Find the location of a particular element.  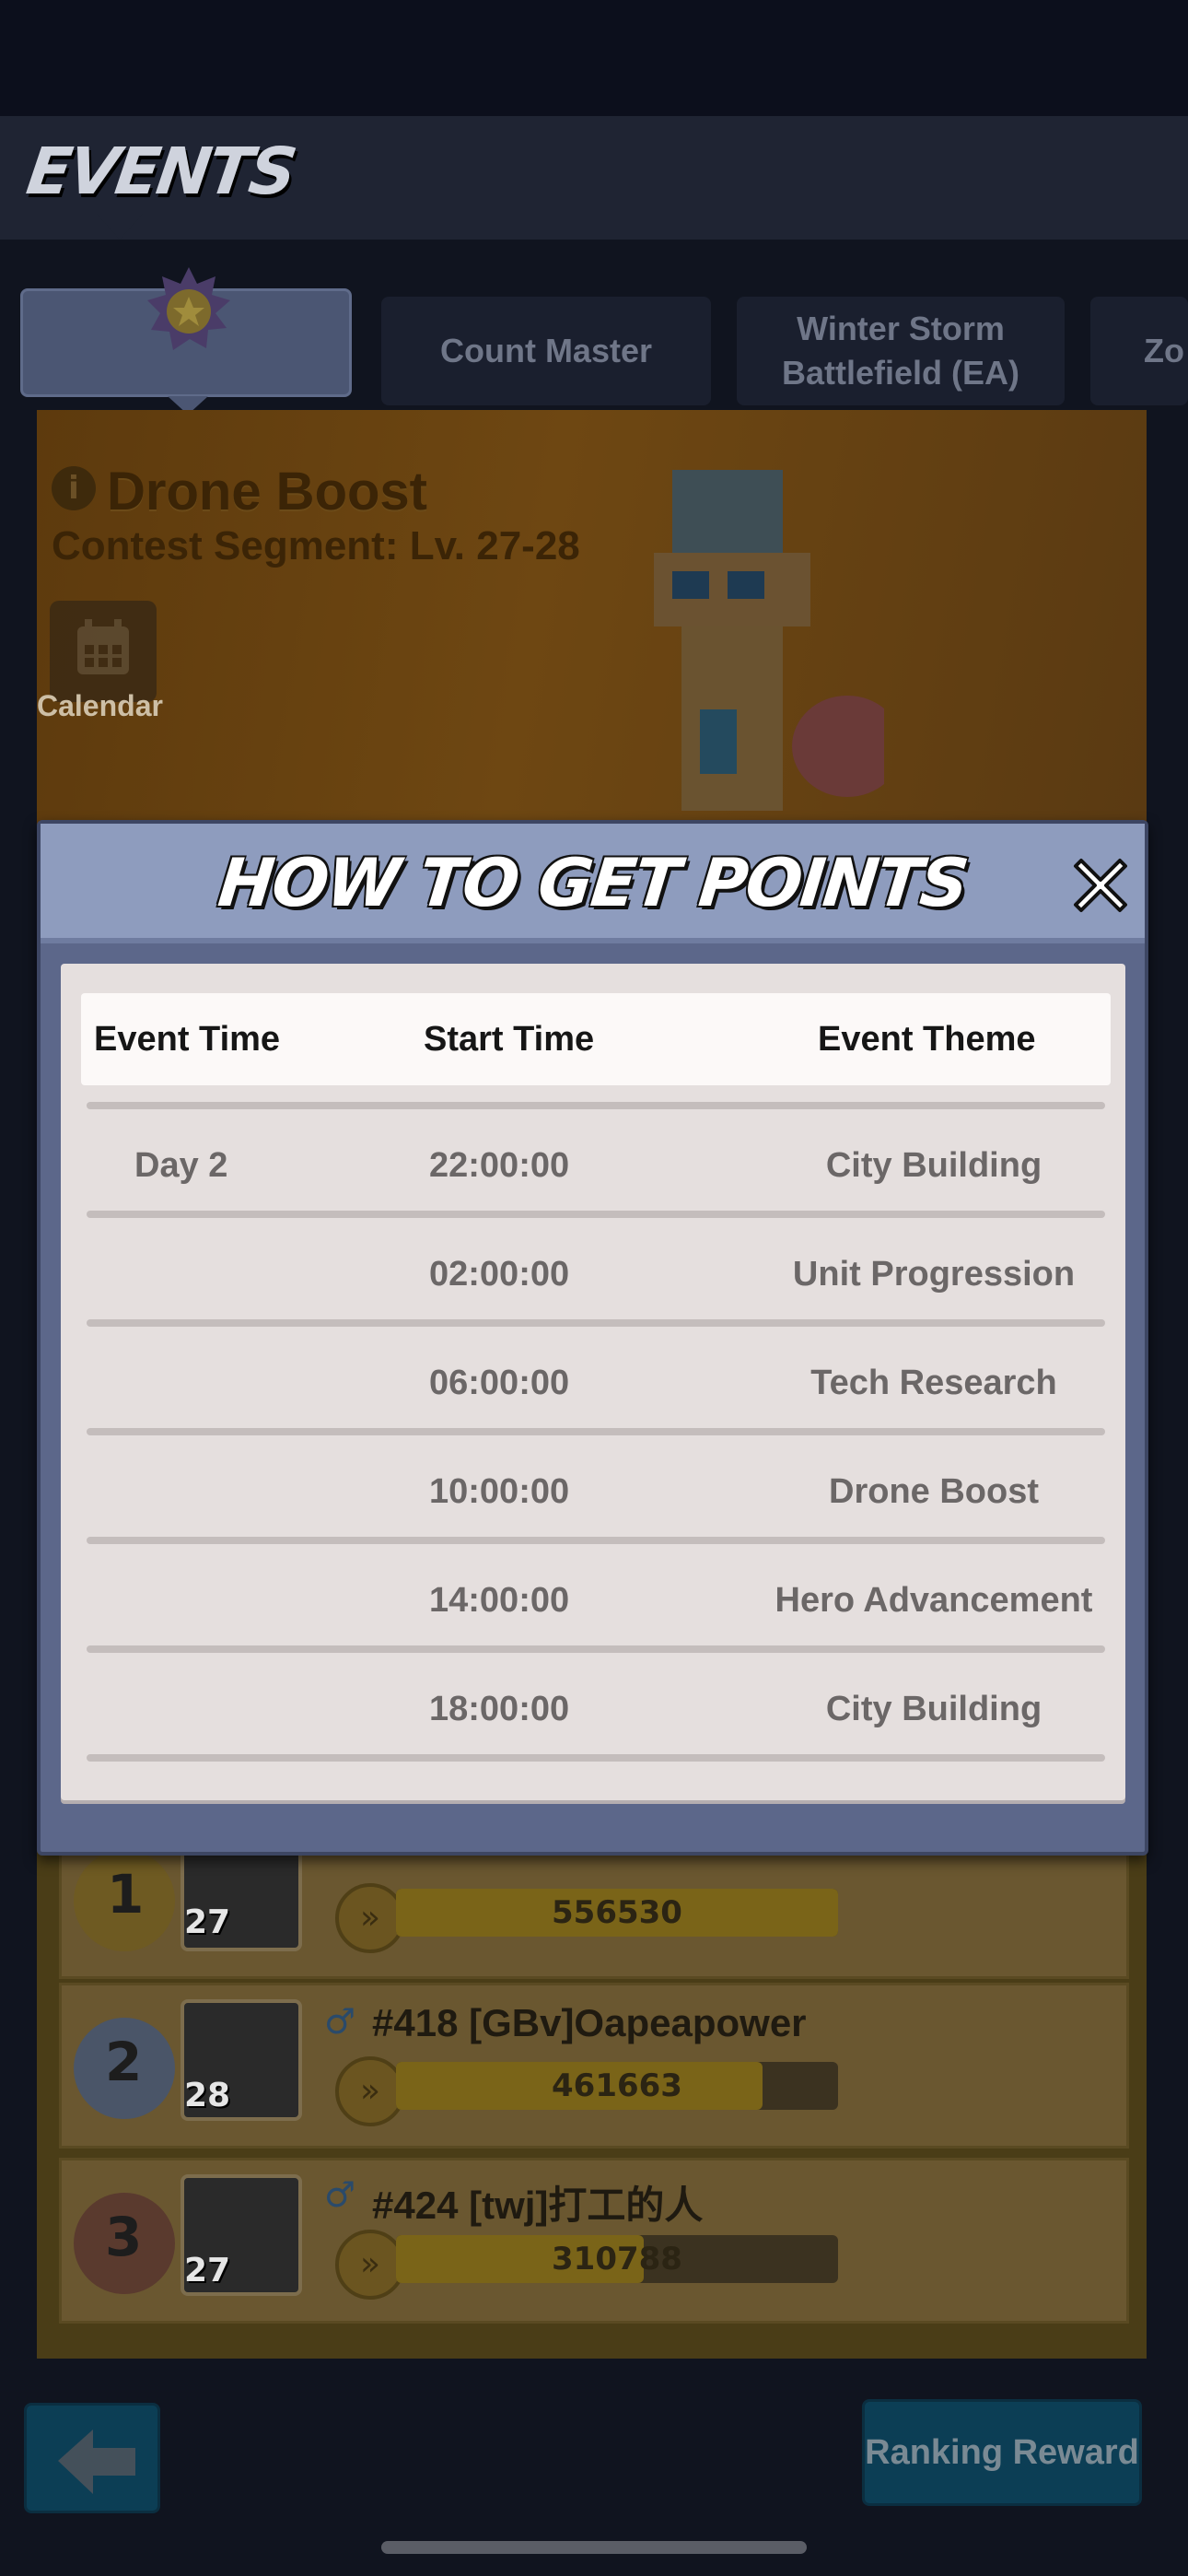

close-icon is located at coordinates (1100, 885).